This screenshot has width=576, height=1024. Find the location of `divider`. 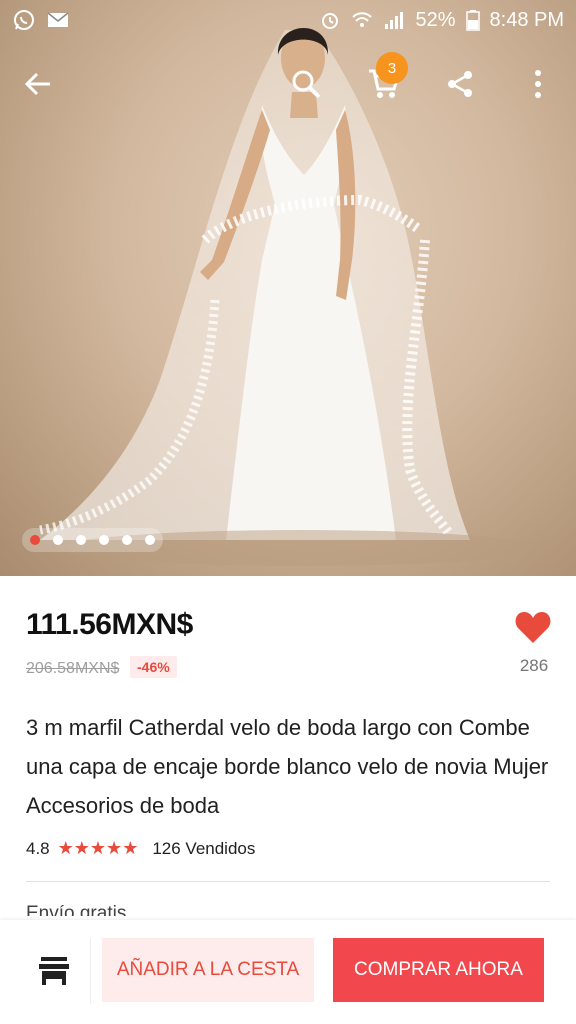

divider is located at coordinates (288, 881).